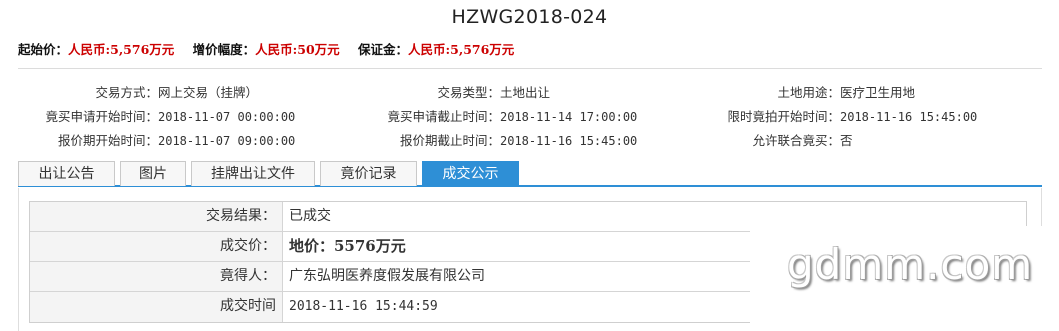  I want to click on tab-announcement: 出让公告, so click(66, 173).